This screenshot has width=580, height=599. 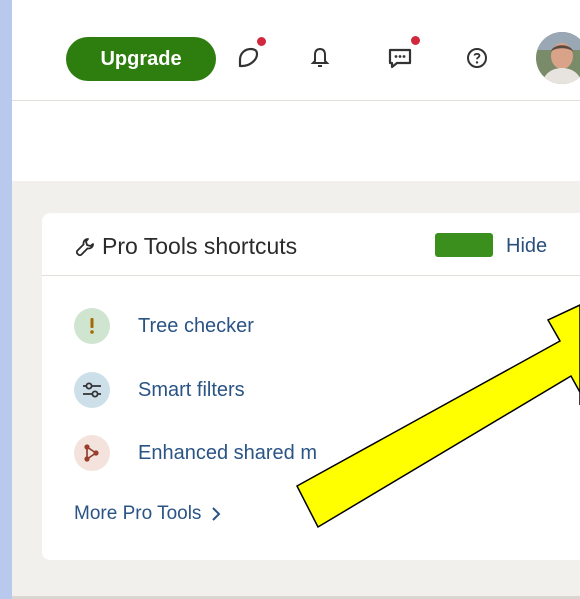 What do you see at coordinates (92, 453) in the screenshot?
I see `network-icon` at bounding box center [92, 453].